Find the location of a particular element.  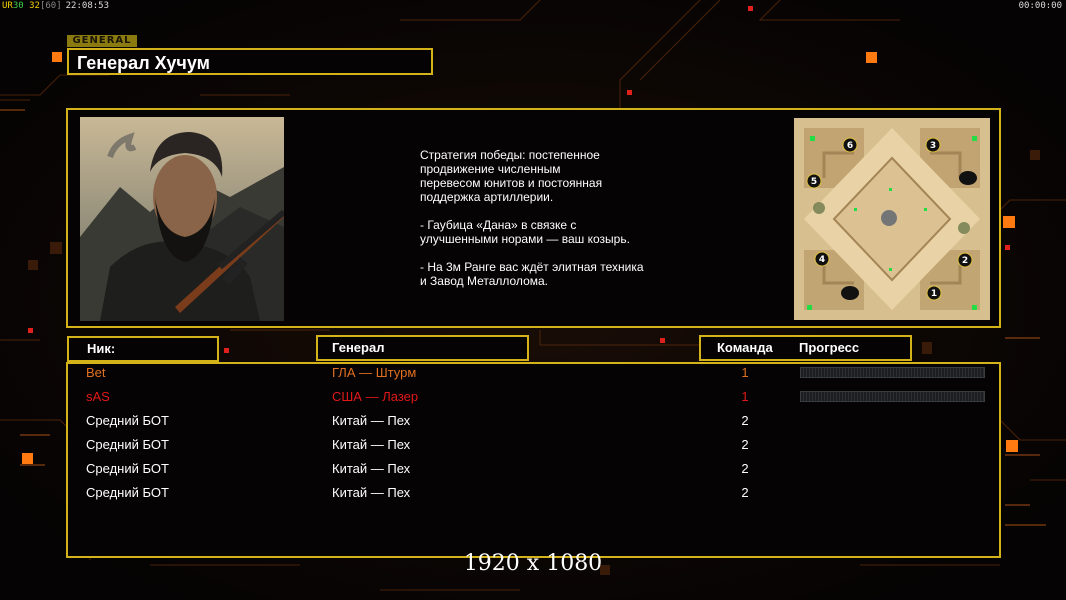

fps-value-a: 30 is located at coordinates (18, 6).